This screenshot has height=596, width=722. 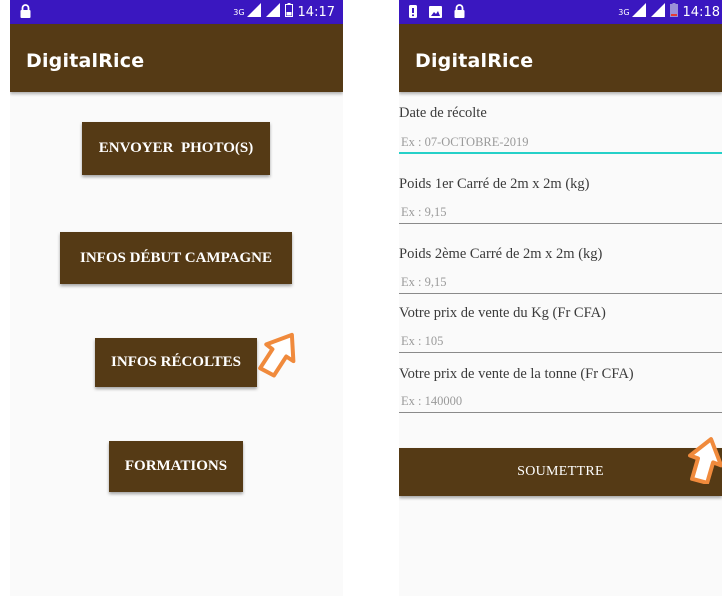 What do you see at coordinates (701, 12) in the screenshot?
I see `clock-time: 14:18` at bounding box center [701, 12].